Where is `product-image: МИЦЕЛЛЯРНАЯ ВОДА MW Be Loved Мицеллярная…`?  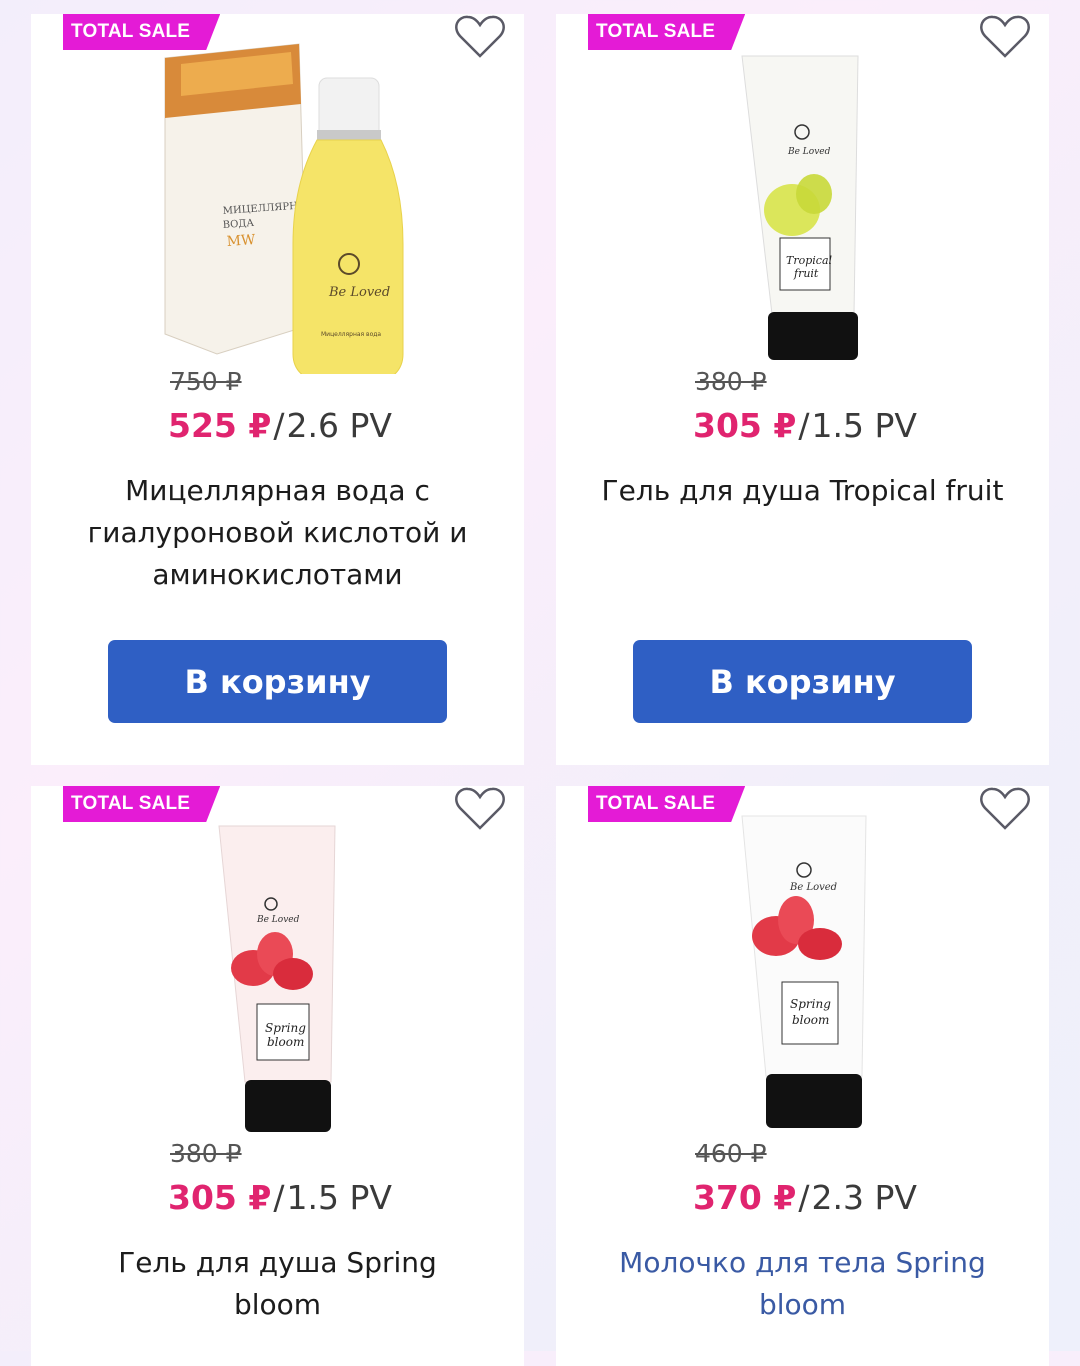
product-image: МИЦЕЛЛЯРНАЯ ВОДА MW Be Loved Мицеллярная… is located at coordinates (277, 194).